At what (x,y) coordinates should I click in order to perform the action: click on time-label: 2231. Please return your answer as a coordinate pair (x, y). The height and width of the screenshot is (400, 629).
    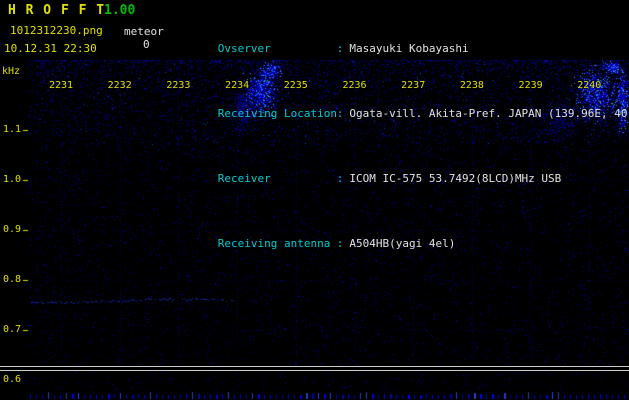
    Looking at the image, I should click on (61, 85).